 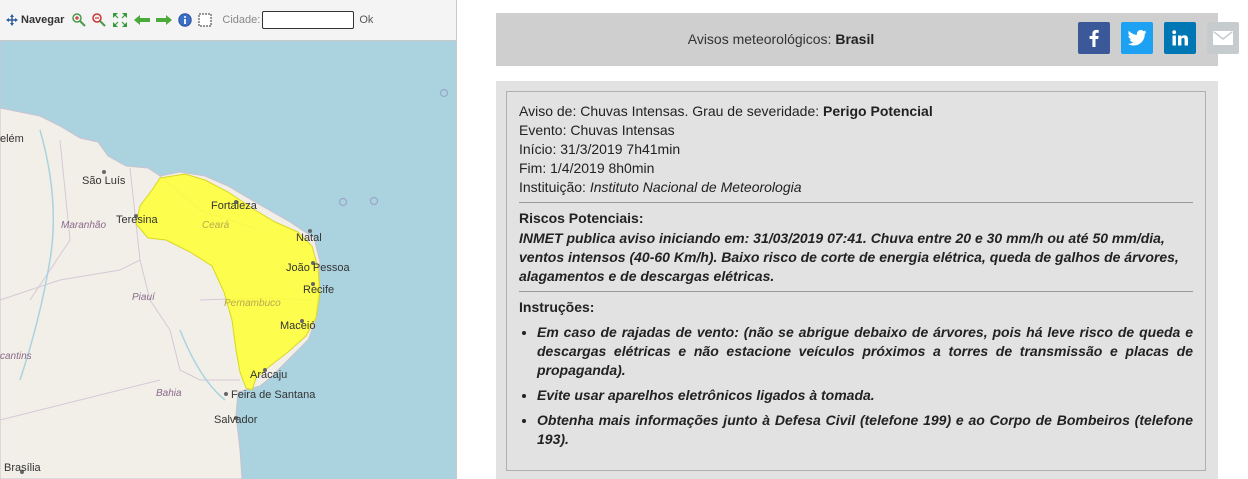 I want to click on map-label-brasilia: Brasília, so click(x=22, y=468).